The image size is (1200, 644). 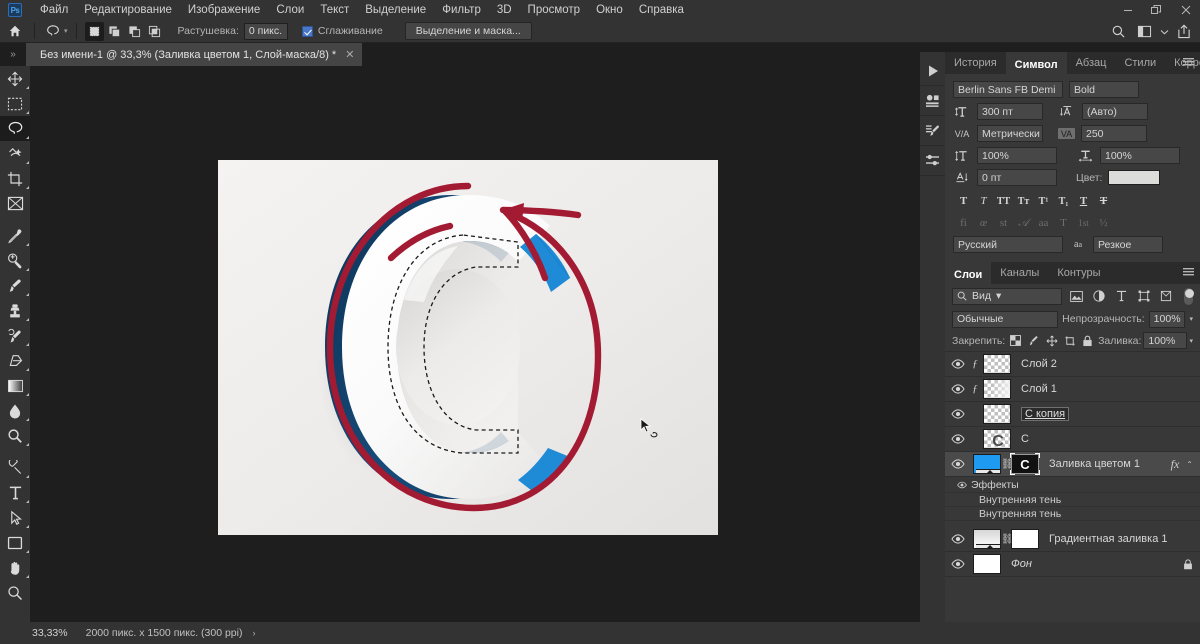 I want to click on layer-thumbnail-background, so click(x=987, y=564).